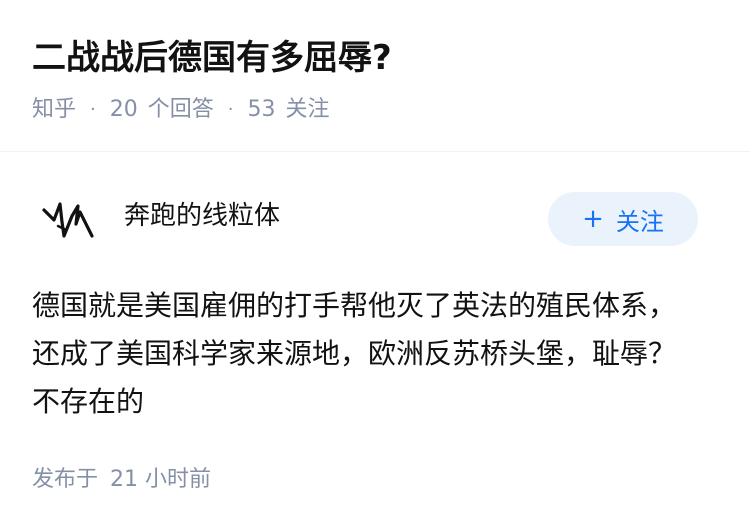 This screenshot has height=530, width=750. Describe the element at coordinates (123, 109) in the screenshot. I see `answer-count: 20` at that location.